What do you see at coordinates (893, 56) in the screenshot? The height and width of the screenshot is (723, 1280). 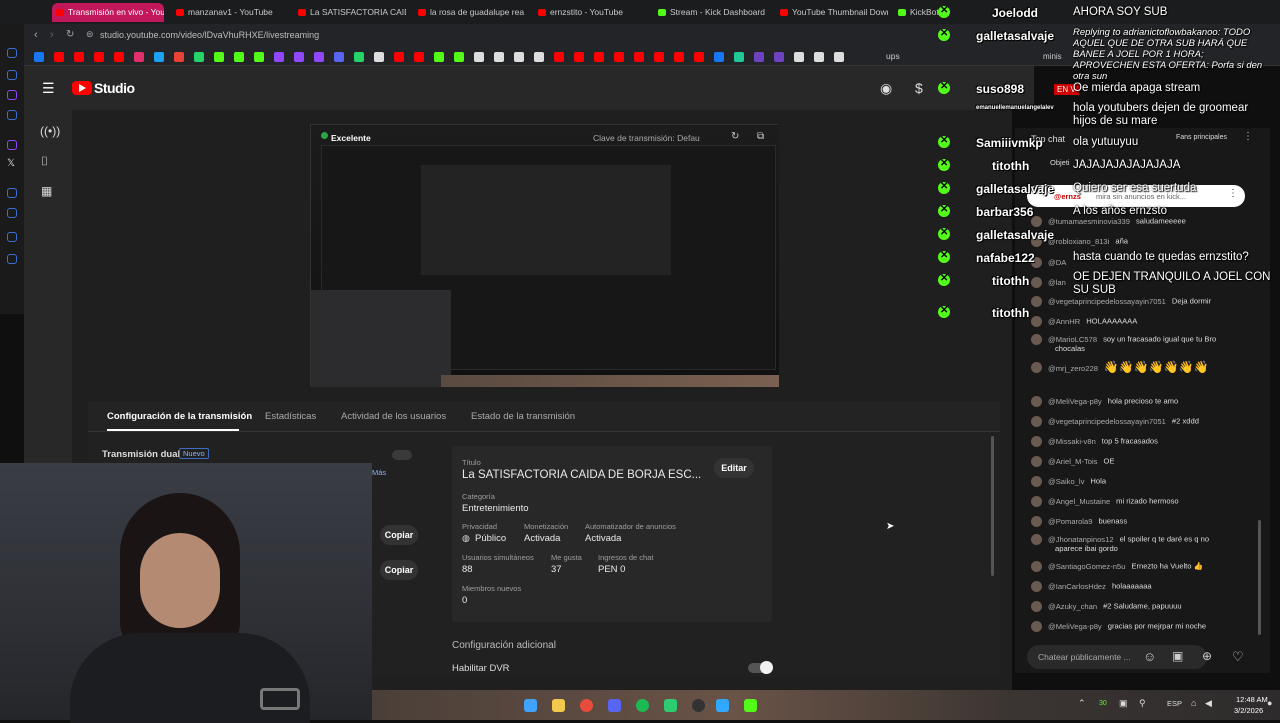 I see `bookmark-ups: ups` at bounding box center [893, 56].